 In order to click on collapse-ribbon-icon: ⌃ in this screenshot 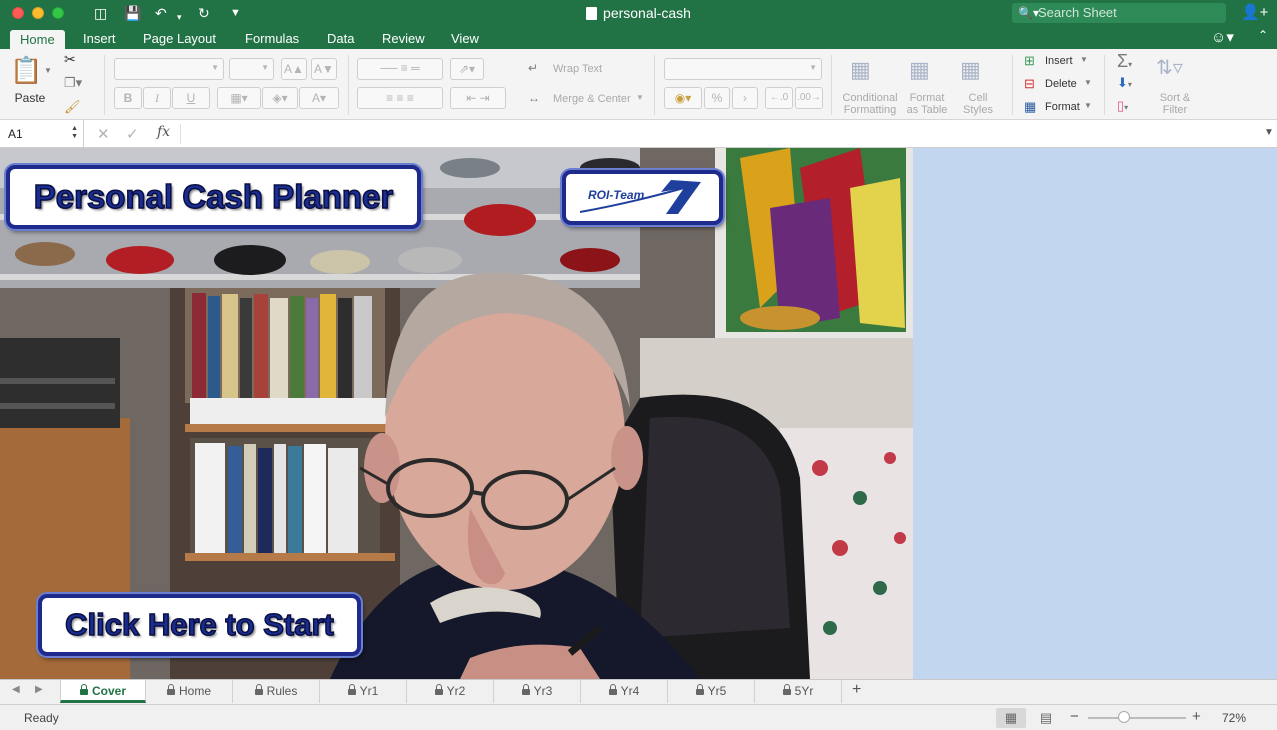, I will do `click(1263, 35)`.